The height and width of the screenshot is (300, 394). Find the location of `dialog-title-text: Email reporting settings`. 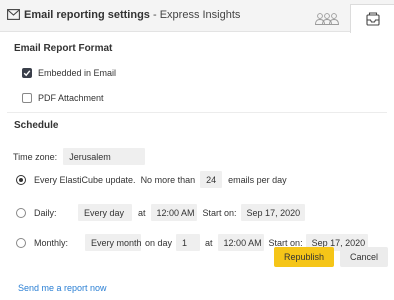

dialog-title-text: Email reporting settings is located at coordinates (87, 15).